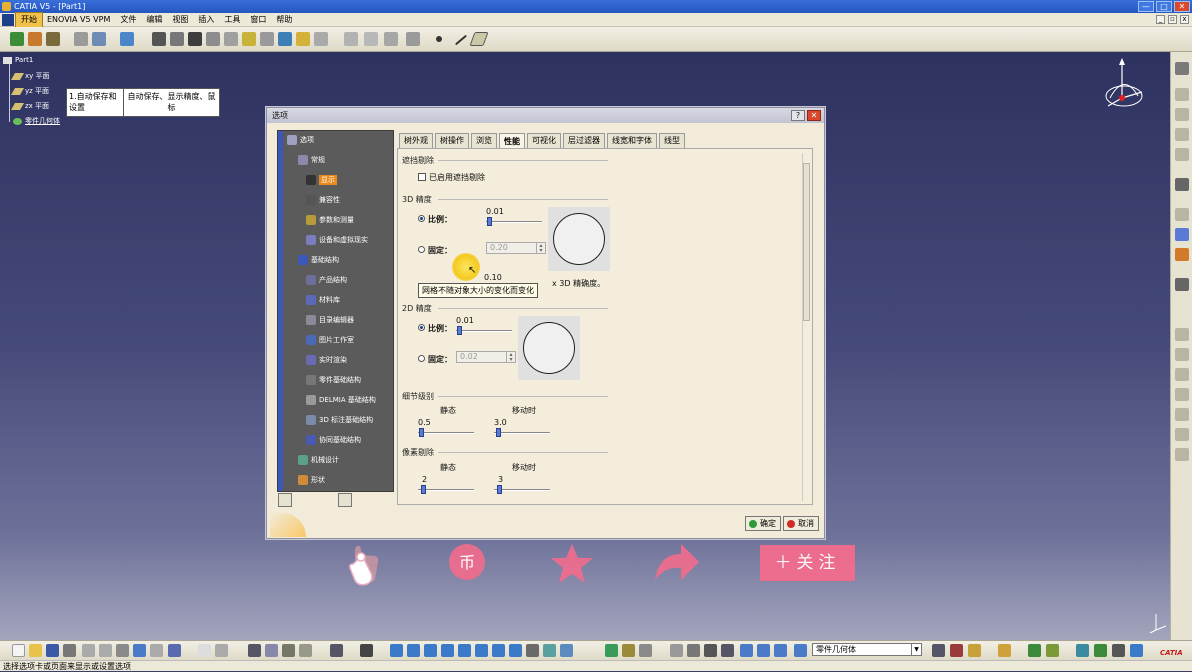  What do you see at coordinates (339, 420) in the screenshot?
I see `options-item-3d-annot: 3D 标注基础结构` at bounding box center [339, 420].